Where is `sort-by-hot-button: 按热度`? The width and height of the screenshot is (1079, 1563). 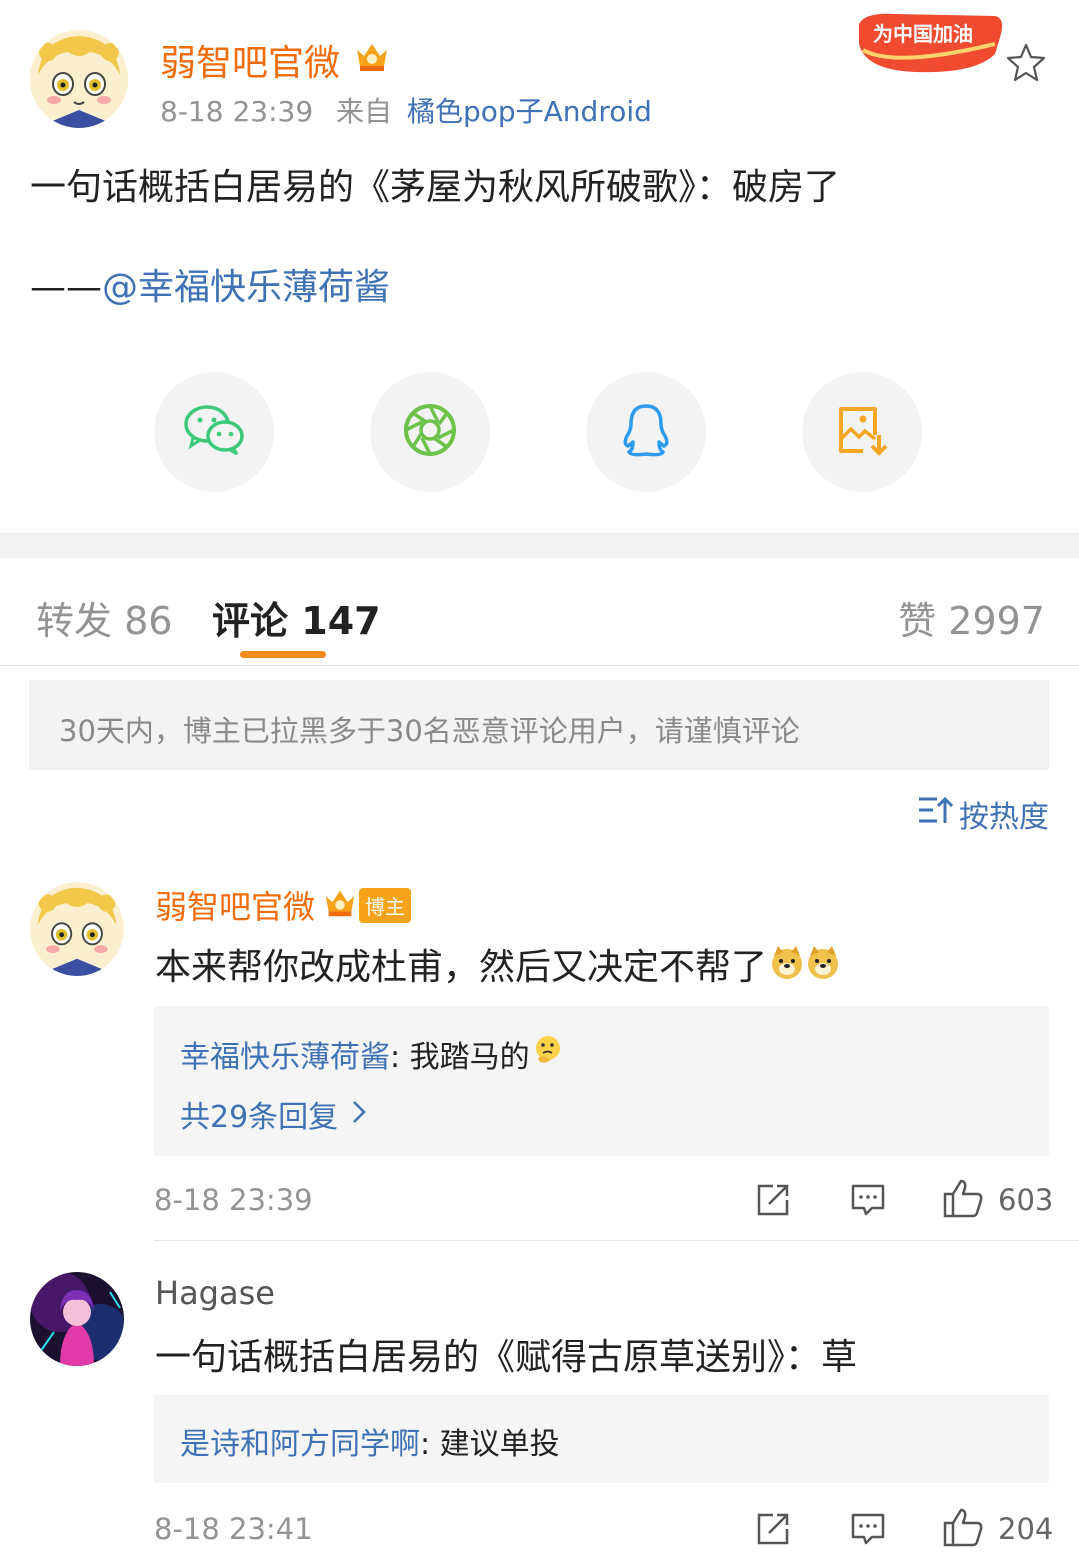 sort-by-hot-button: 按热度 is located at coordinates (983, 814).